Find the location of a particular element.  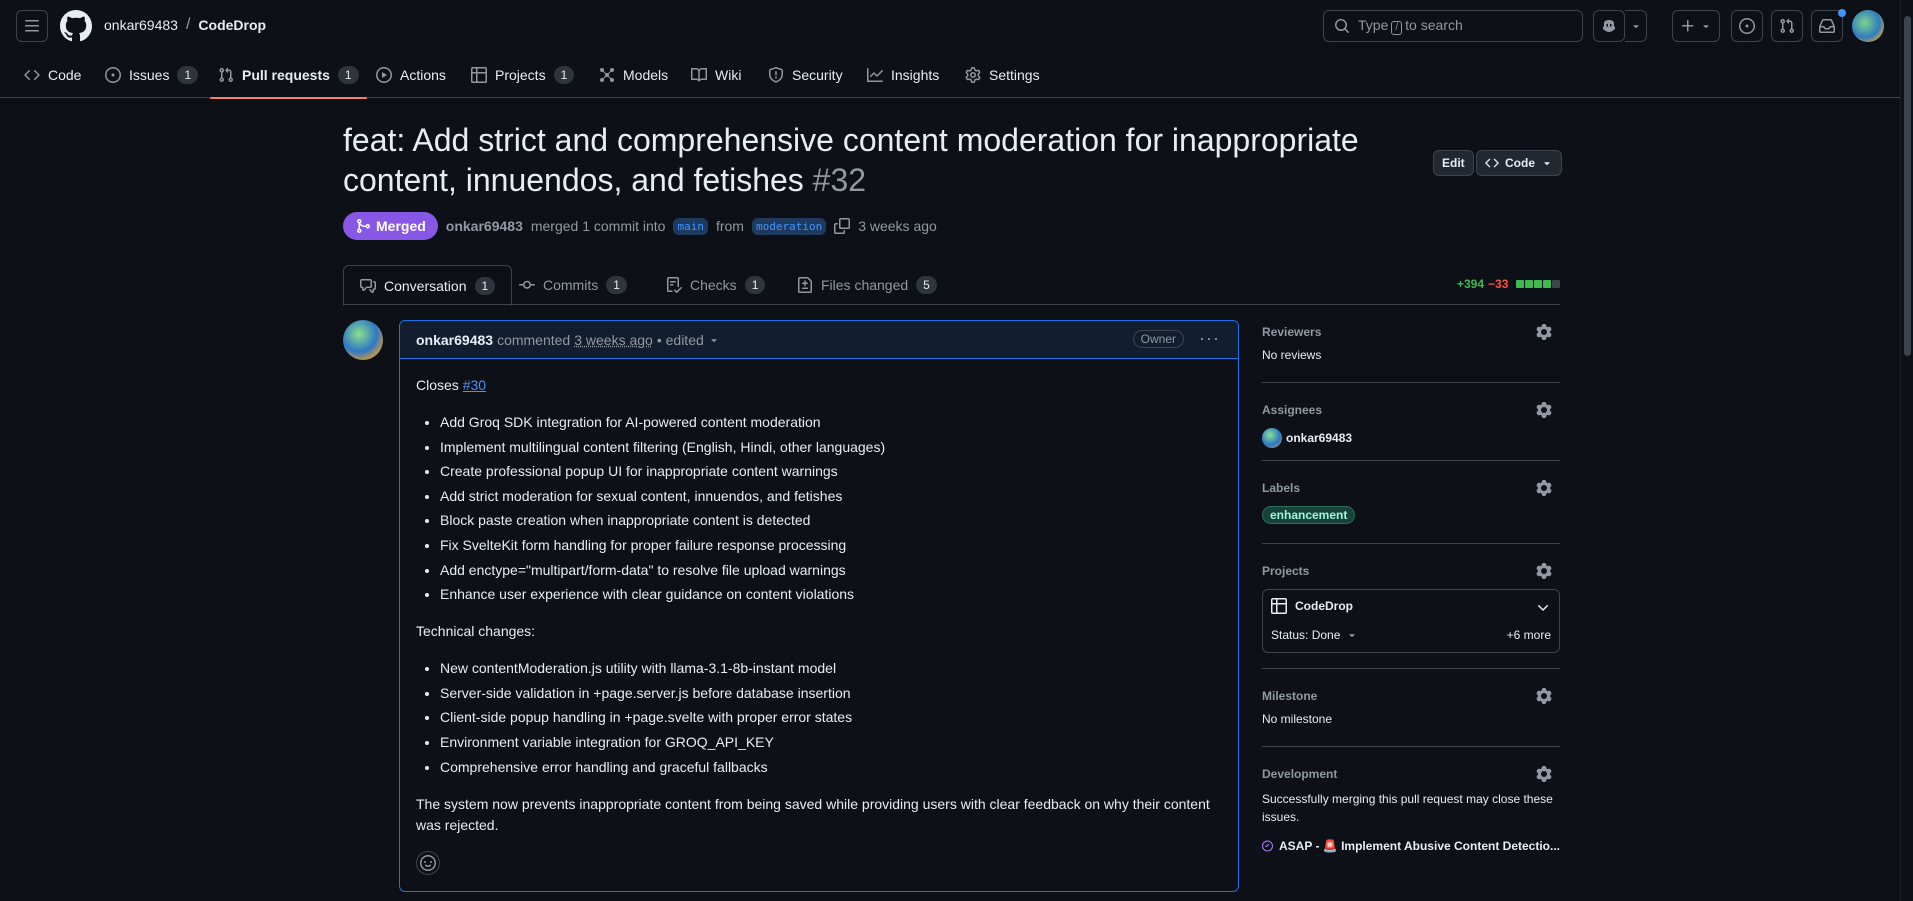

nav-tab-issues: Issues 1 is located at coordinates (151, 75).